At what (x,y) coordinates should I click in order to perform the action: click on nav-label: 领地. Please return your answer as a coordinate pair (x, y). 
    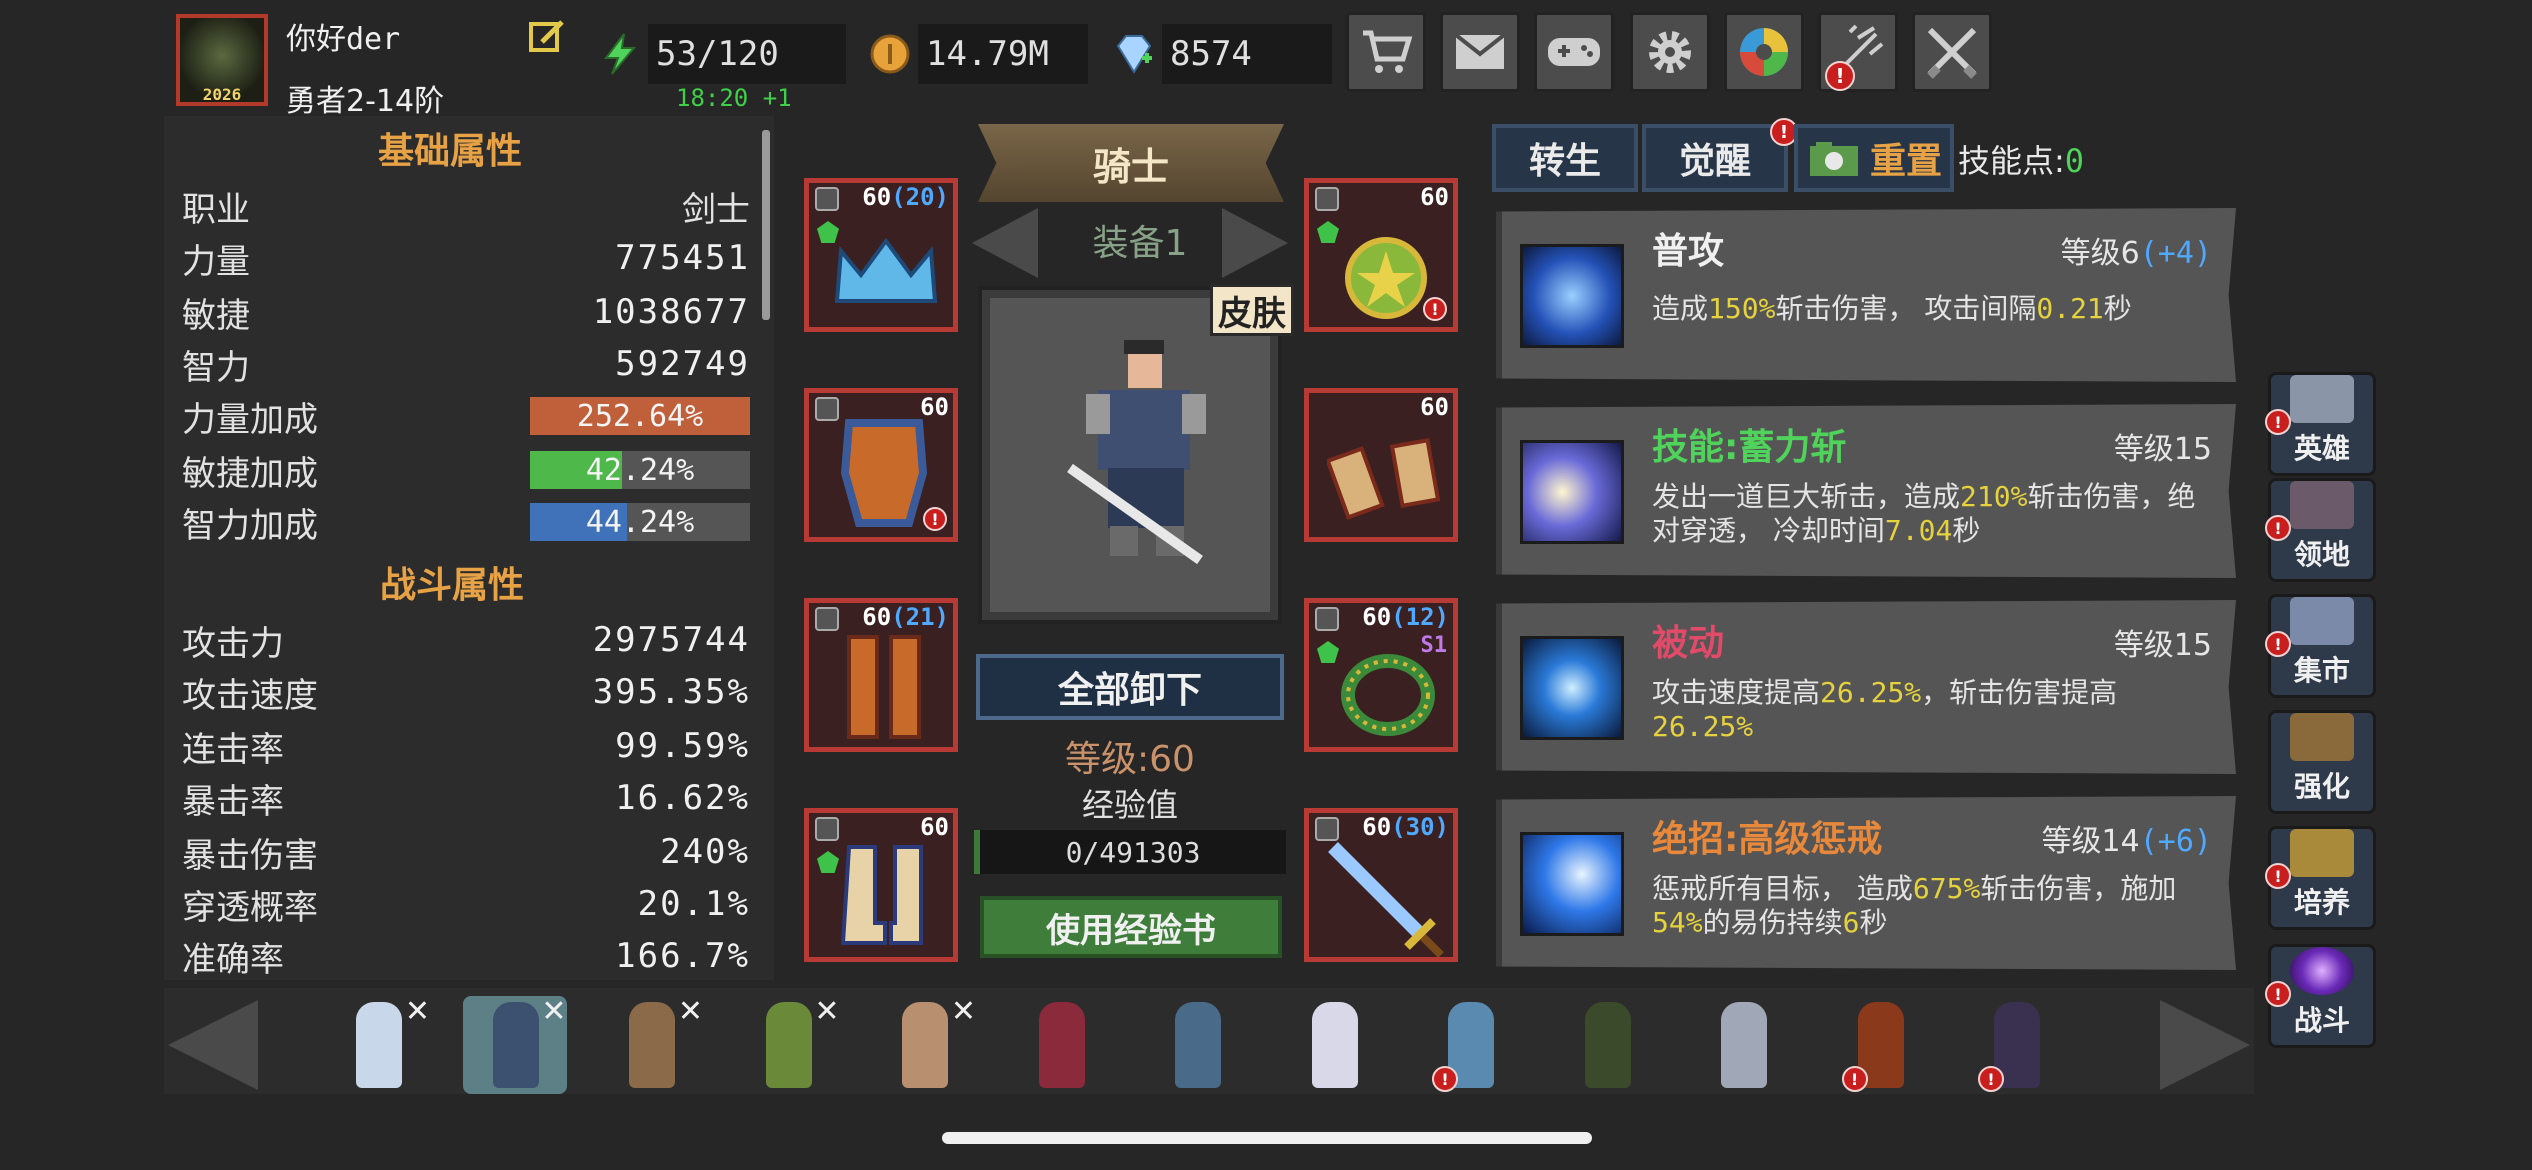
    Looking at the image, I should click on (2321, 554).